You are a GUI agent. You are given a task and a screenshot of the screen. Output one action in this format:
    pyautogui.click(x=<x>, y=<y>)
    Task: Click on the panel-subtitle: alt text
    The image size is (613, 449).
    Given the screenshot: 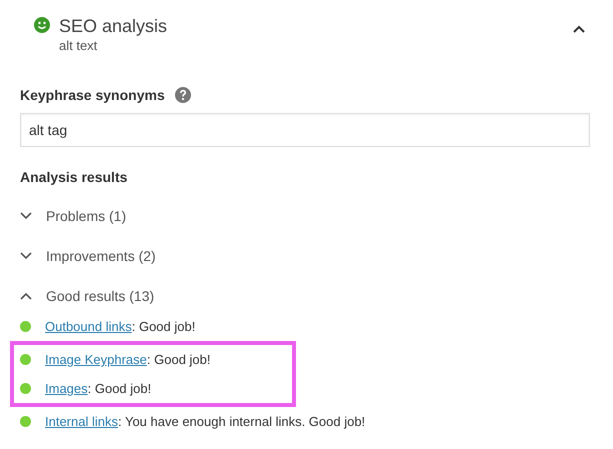 What is the action you would take?
    pyautogui.click(x=78, y=46)
    